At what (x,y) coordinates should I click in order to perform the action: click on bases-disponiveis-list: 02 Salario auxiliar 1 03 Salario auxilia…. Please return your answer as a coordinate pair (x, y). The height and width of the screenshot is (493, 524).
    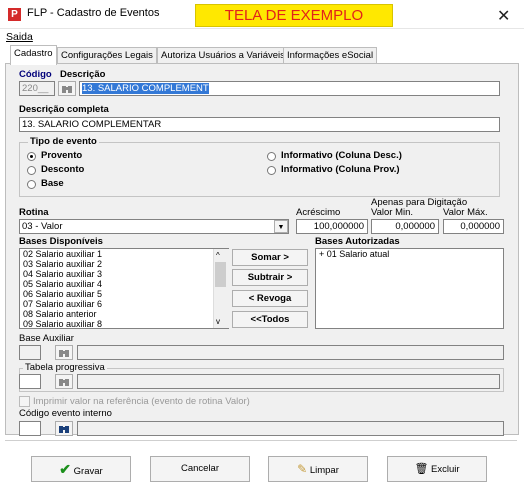
    Looking at the image, I should click on (124, 288).